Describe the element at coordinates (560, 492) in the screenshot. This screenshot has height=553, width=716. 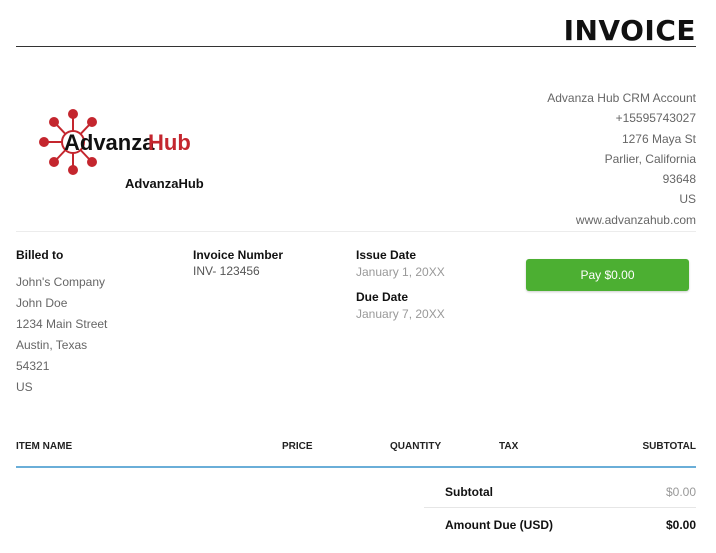
I see `subtotal-row: Subtotal $0.00` at that location.